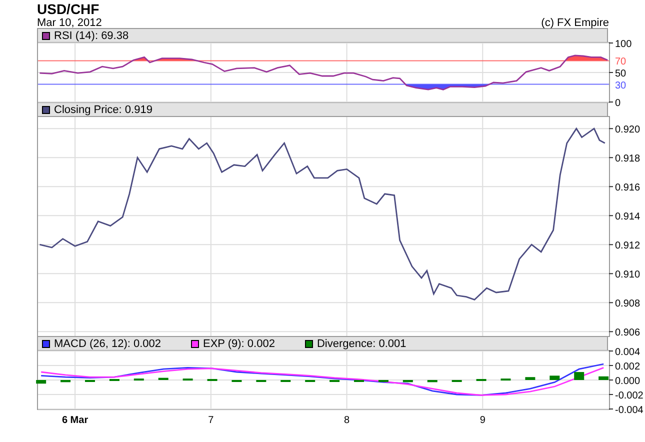  What do you see at coordinates (620, 74) in the screenshot?
I see `axis-tick-label: 50` at bounding box center [620, 74].